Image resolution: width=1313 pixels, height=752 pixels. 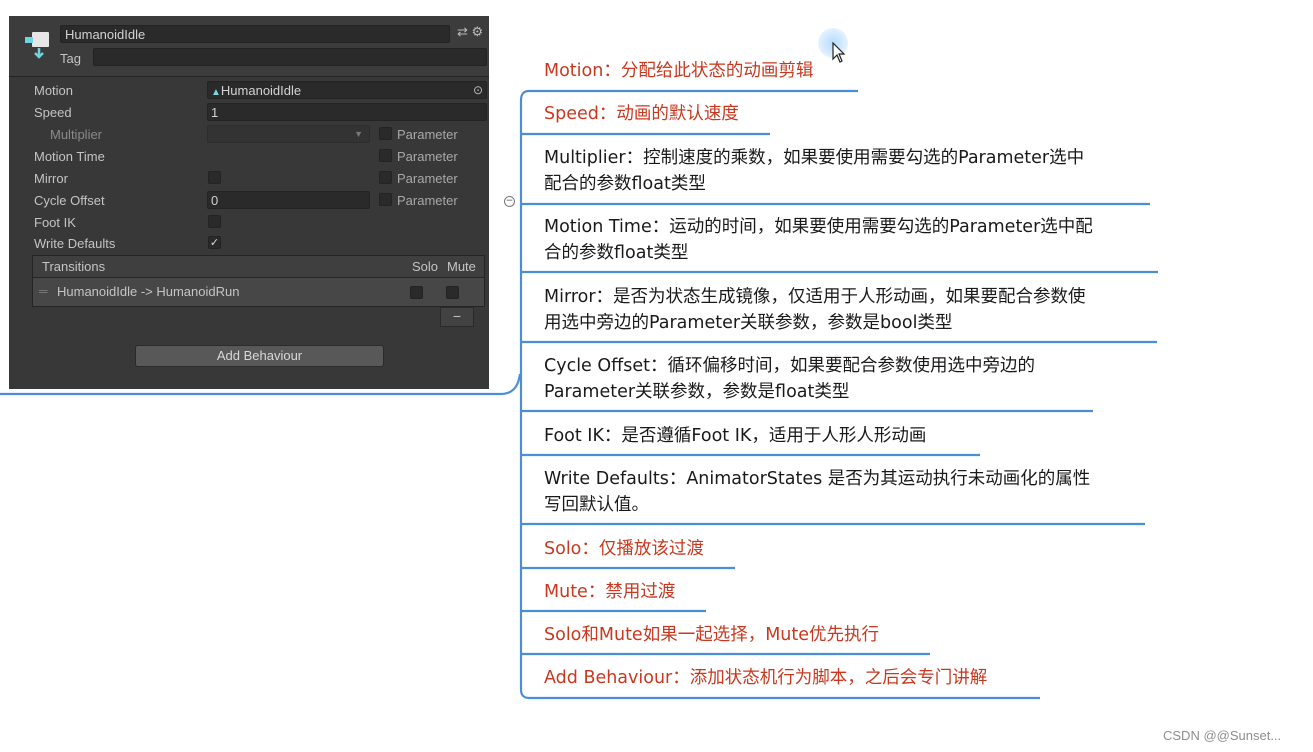 I want to click on node-text-line1: Motion Time：运动的时间，如果要使用需要勾选的Parameter选中配, so click(x=818, y=227).